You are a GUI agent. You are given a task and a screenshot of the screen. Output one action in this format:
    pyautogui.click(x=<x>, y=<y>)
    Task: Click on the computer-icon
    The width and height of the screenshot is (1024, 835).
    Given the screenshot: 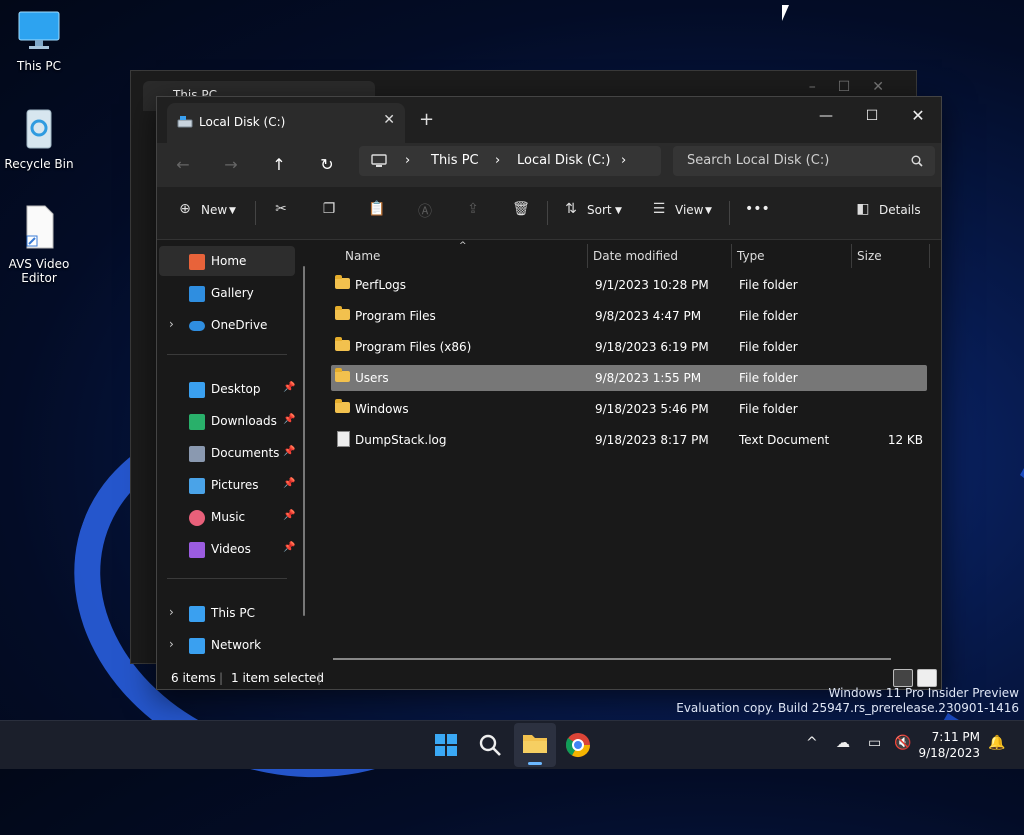 What is the action you would take?
    pyautogui.click(x=197, y=614)
    